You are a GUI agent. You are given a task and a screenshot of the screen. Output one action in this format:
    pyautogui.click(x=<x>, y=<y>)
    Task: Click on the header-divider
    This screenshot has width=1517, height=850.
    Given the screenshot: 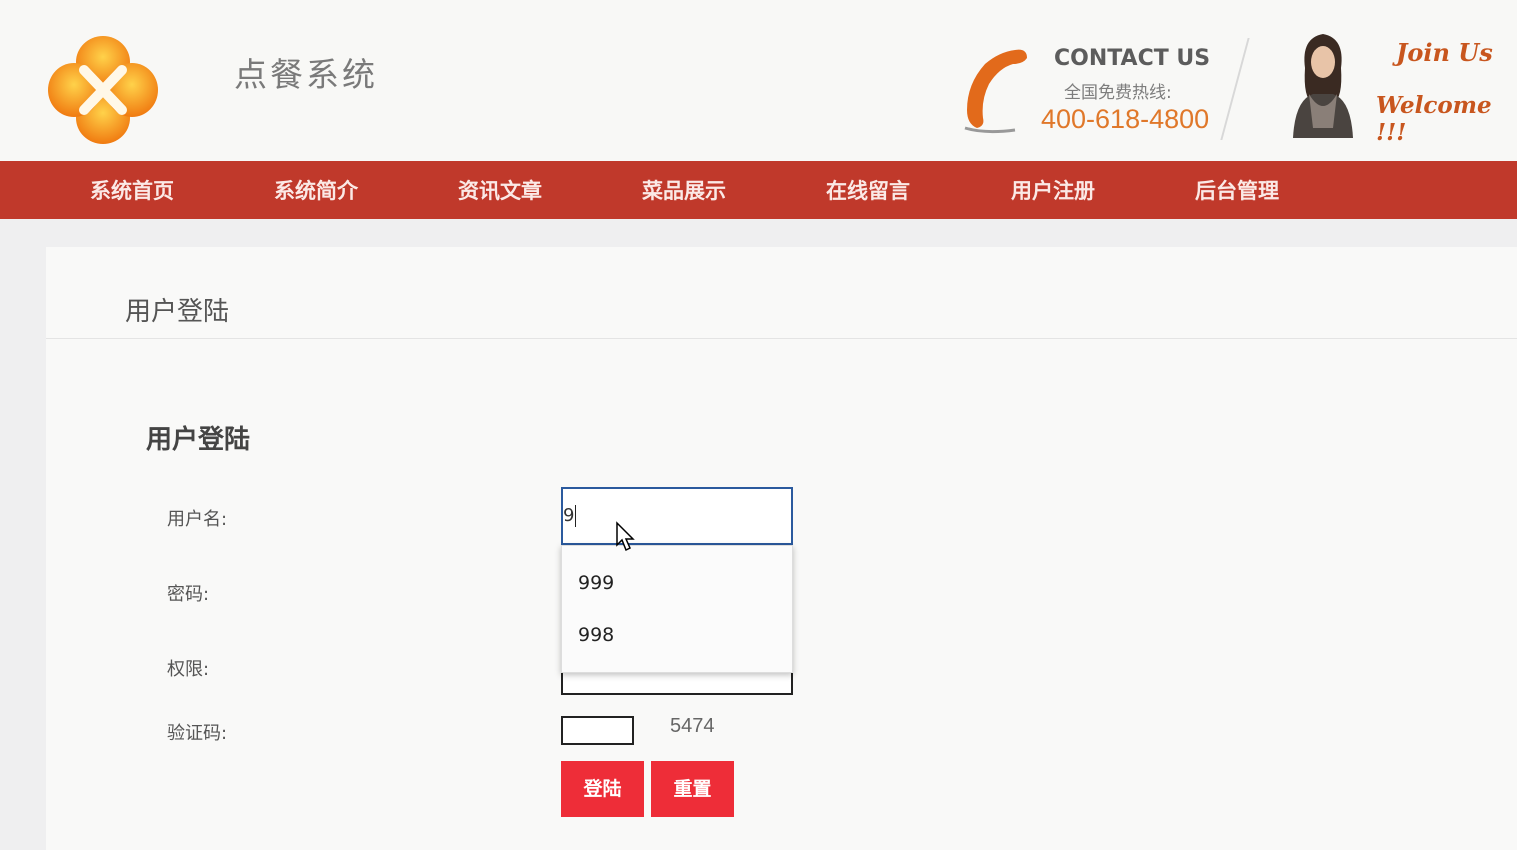 What is the action you would take?
    pyautogui.click(x=1235, y=89)
    